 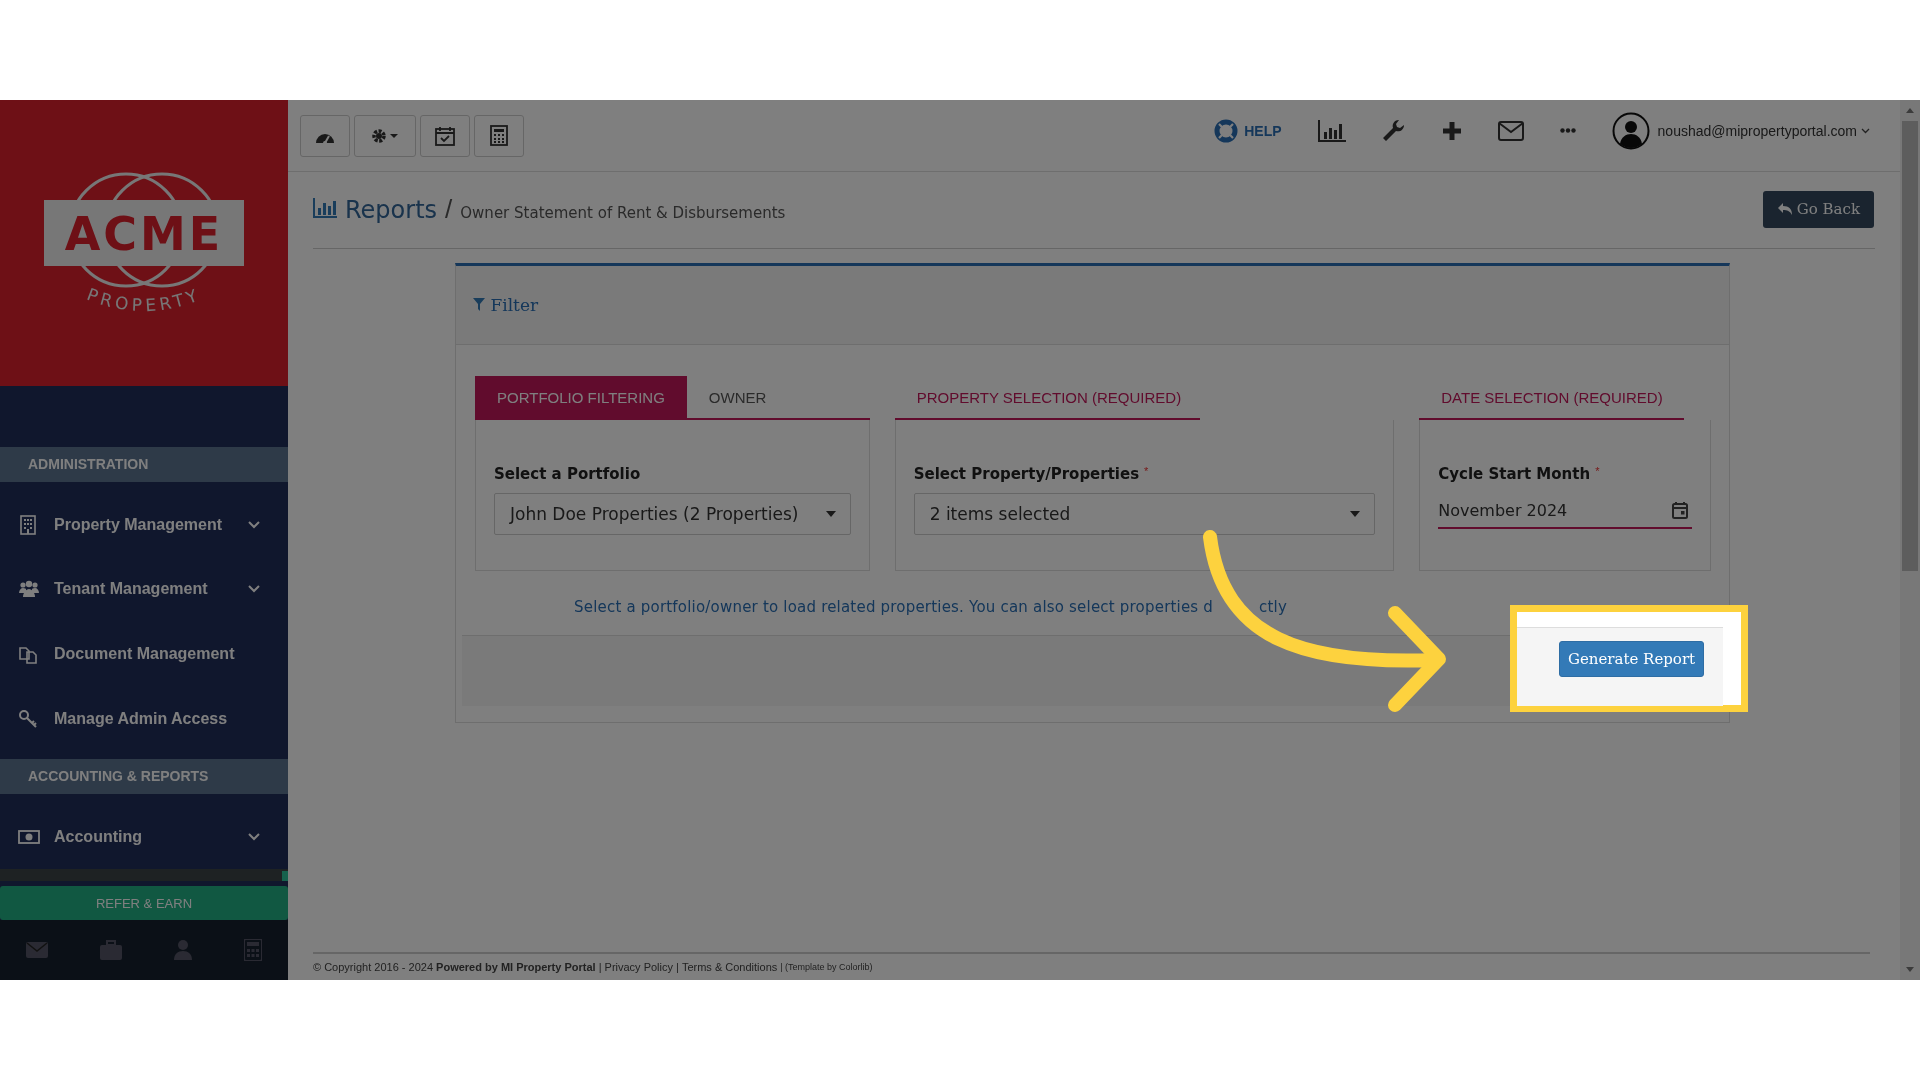 I want to click on user-menu: noushad@mipropertyportal.com, so click(x=1763, y=130).